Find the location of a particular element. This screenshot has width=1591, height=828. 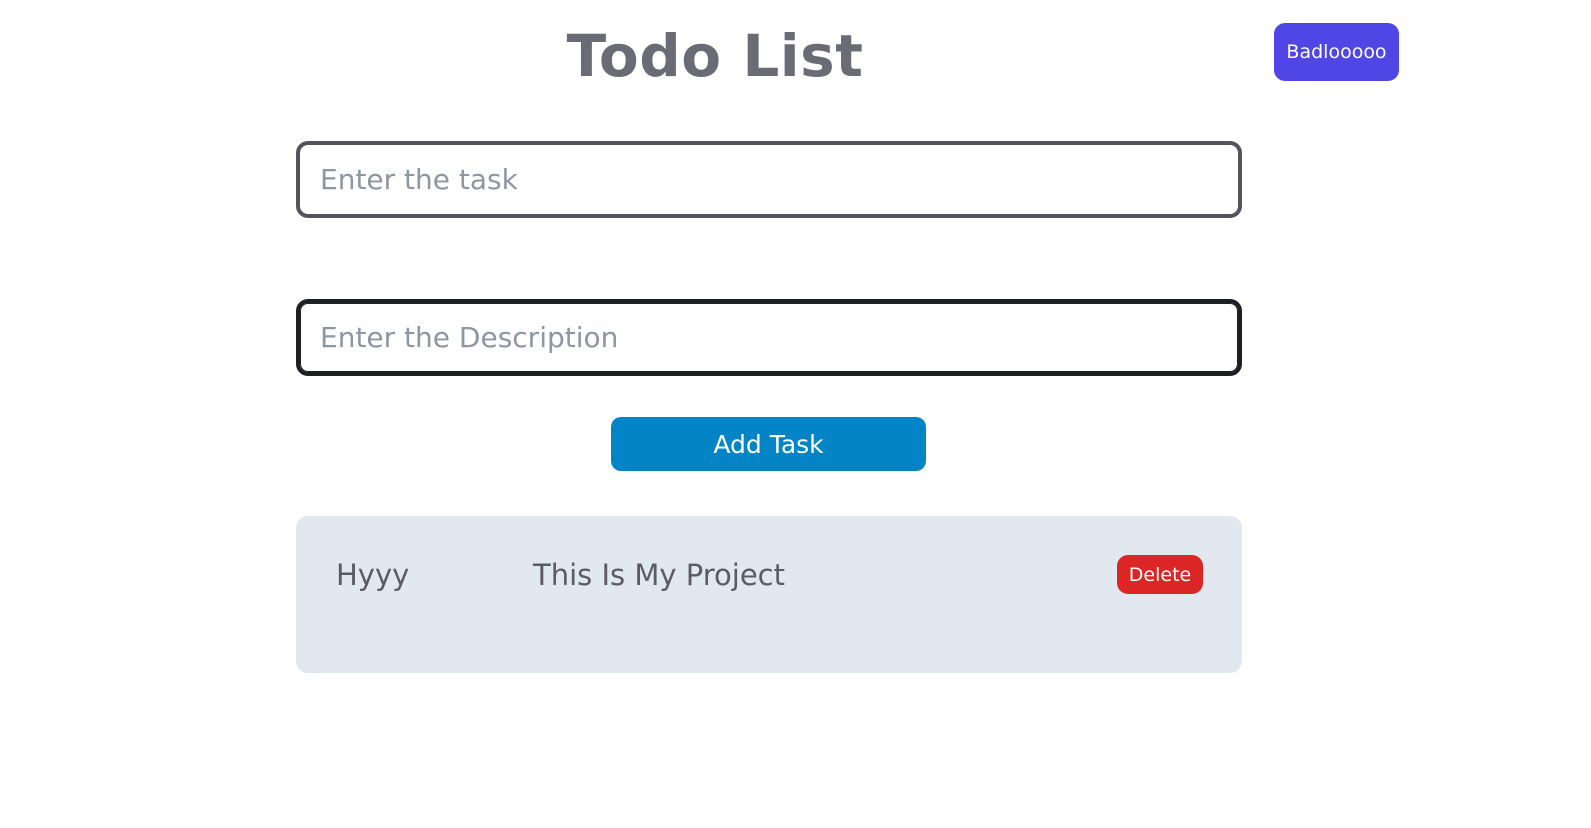

add-task-button: Add Task is located at coordinates (768, 444).